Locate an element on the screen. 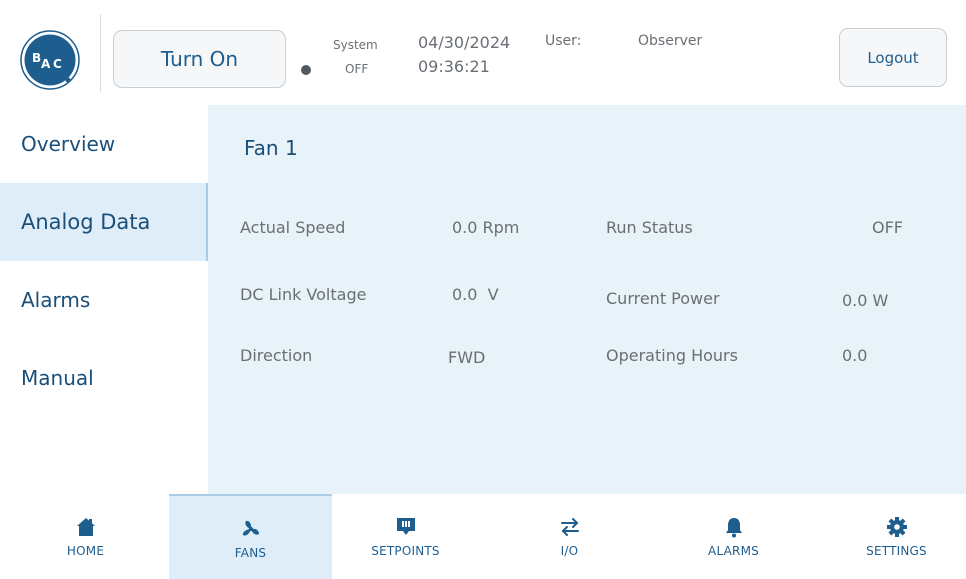 The image size is (966, 579). current-power-label: Current Power is located at coordinates (663, 298).